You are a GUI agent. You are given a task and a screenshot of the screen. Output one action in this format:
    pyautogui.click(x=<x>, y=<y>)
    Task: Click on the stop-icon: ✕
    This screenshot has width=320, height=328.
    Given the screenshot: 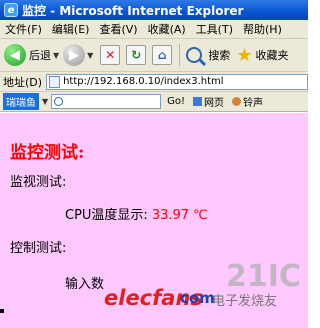 What is the action you would take?
    pyautogui.click(x=110, y=55)
    